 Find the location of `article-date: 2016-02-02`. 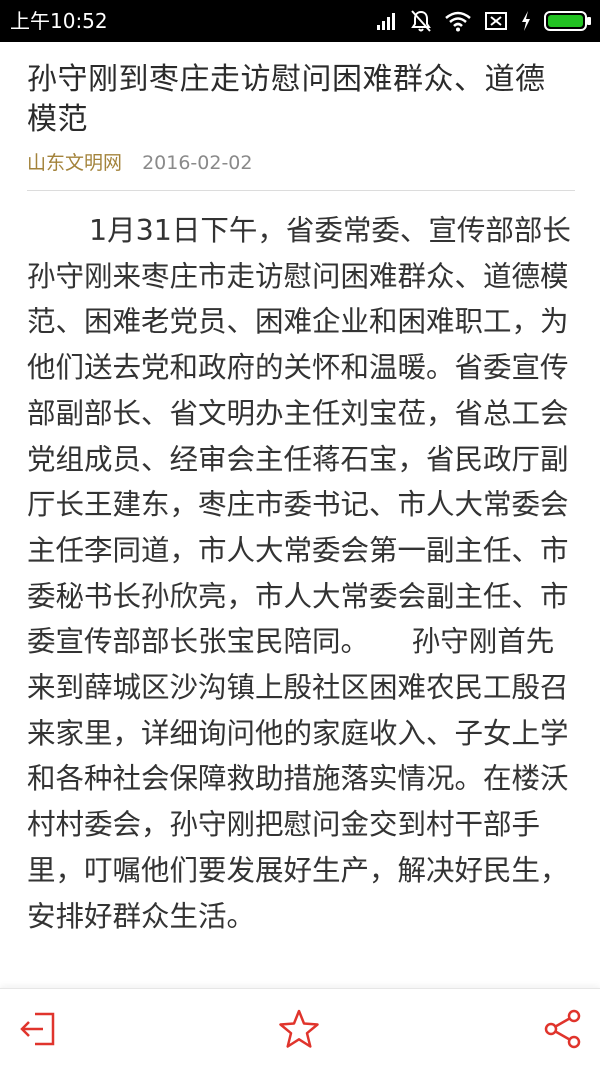

article-date: 2016-02-02 is located at coordinates (197, 163).